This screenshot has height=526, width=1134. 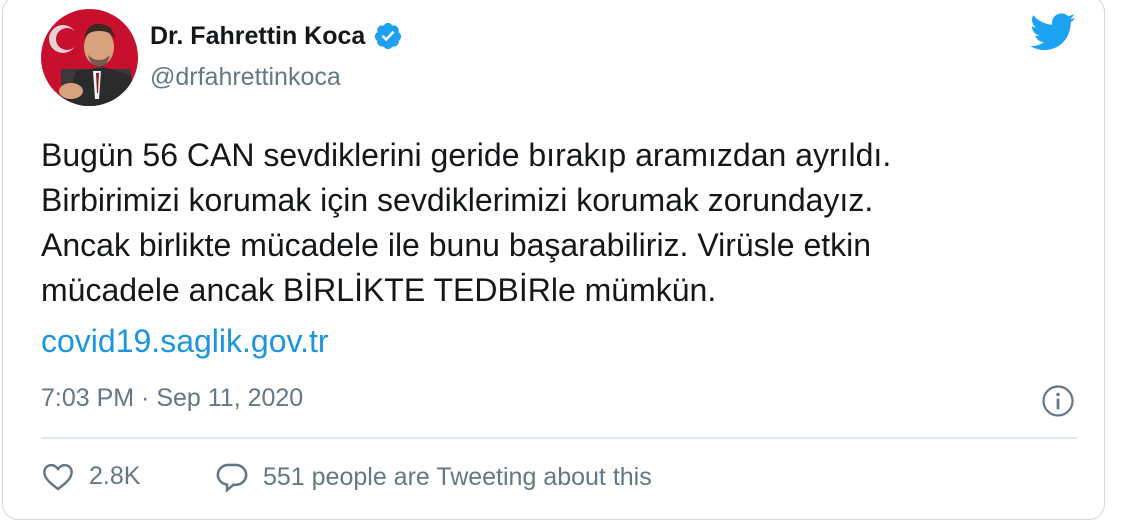 What do you see at coordinates (89, 57) in the screenshot?
I see `avatar` at bounding box center [89, 57].